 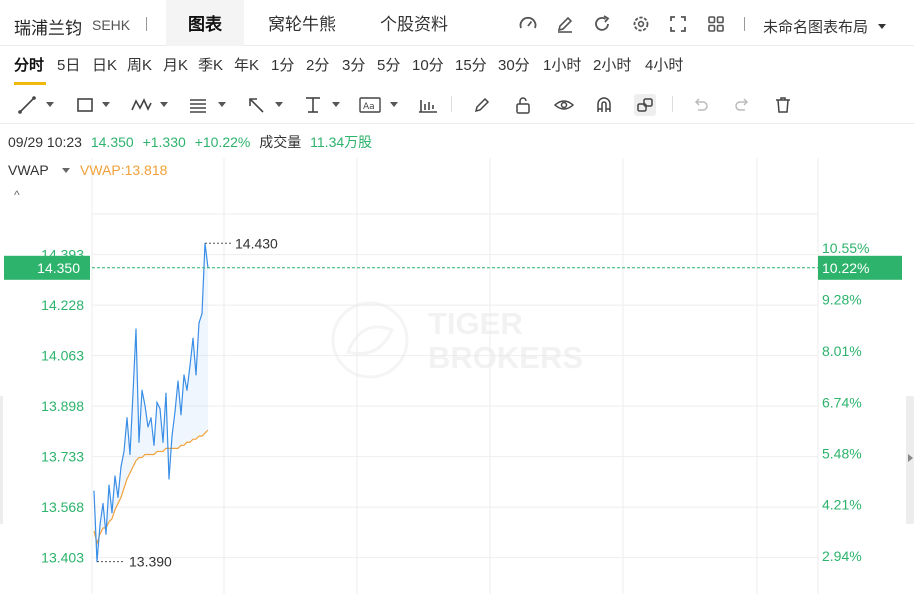 What do you see at coordinates (151, 402) in the screenshot?
I see `price-area-fill` at bounding box center [151, 402].